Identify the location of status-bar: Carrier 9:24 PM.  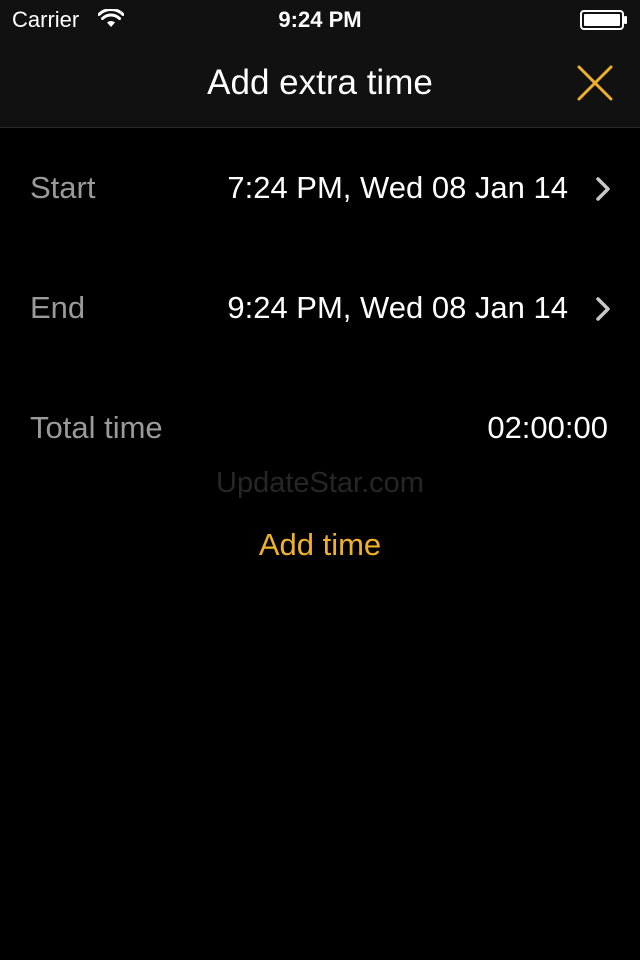
(320, 20).